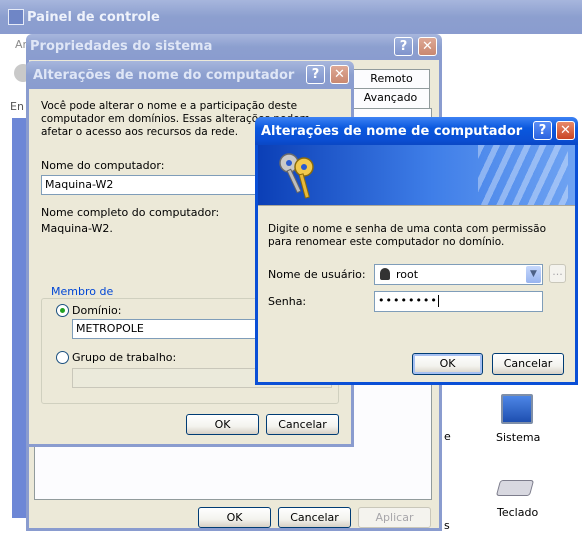 Image resolution: width=582 pixels, height=536 pixels. What do you see at coordinates (447, 364) in the screenshot?
I see `credentials-ok-button: OK` at bounding box center [447, 364].